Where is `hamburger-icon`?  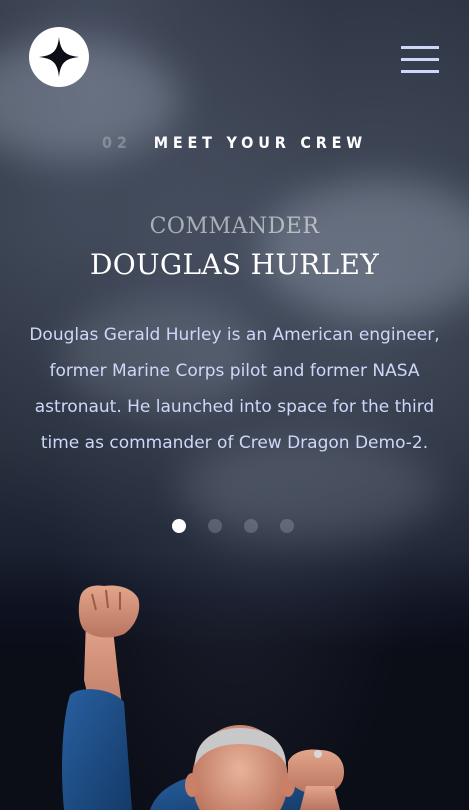
hamburger-icon is located at coordinates (420, 60).